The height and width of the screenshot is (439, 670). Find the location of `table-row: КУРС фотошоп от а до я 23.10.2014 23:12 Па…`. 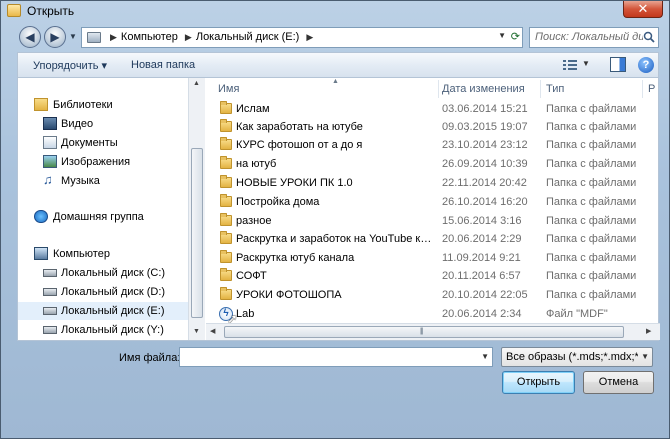

table-row: КУРС фотошоп от а до я 23.10.2014 23:12 Па… is located at coordinates (433, 145).